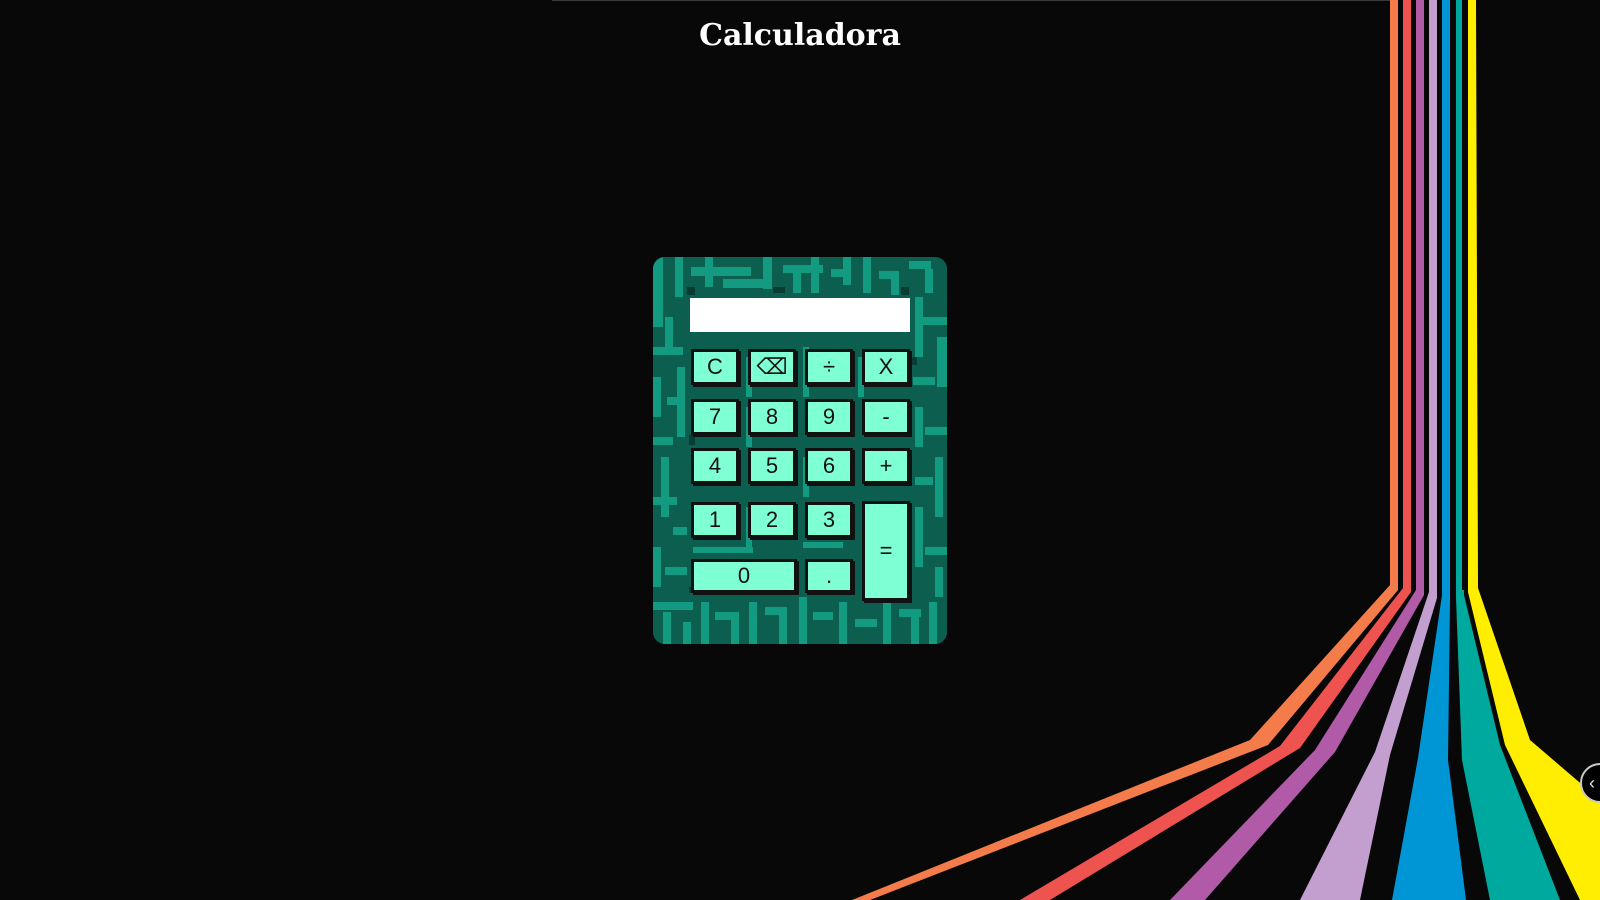 The height and width of the screenshot is (900, 1600). What do you see at coordinates (772, 417) in the screenshot?
I see `key-8: 8` at bounding box center [772, 417].